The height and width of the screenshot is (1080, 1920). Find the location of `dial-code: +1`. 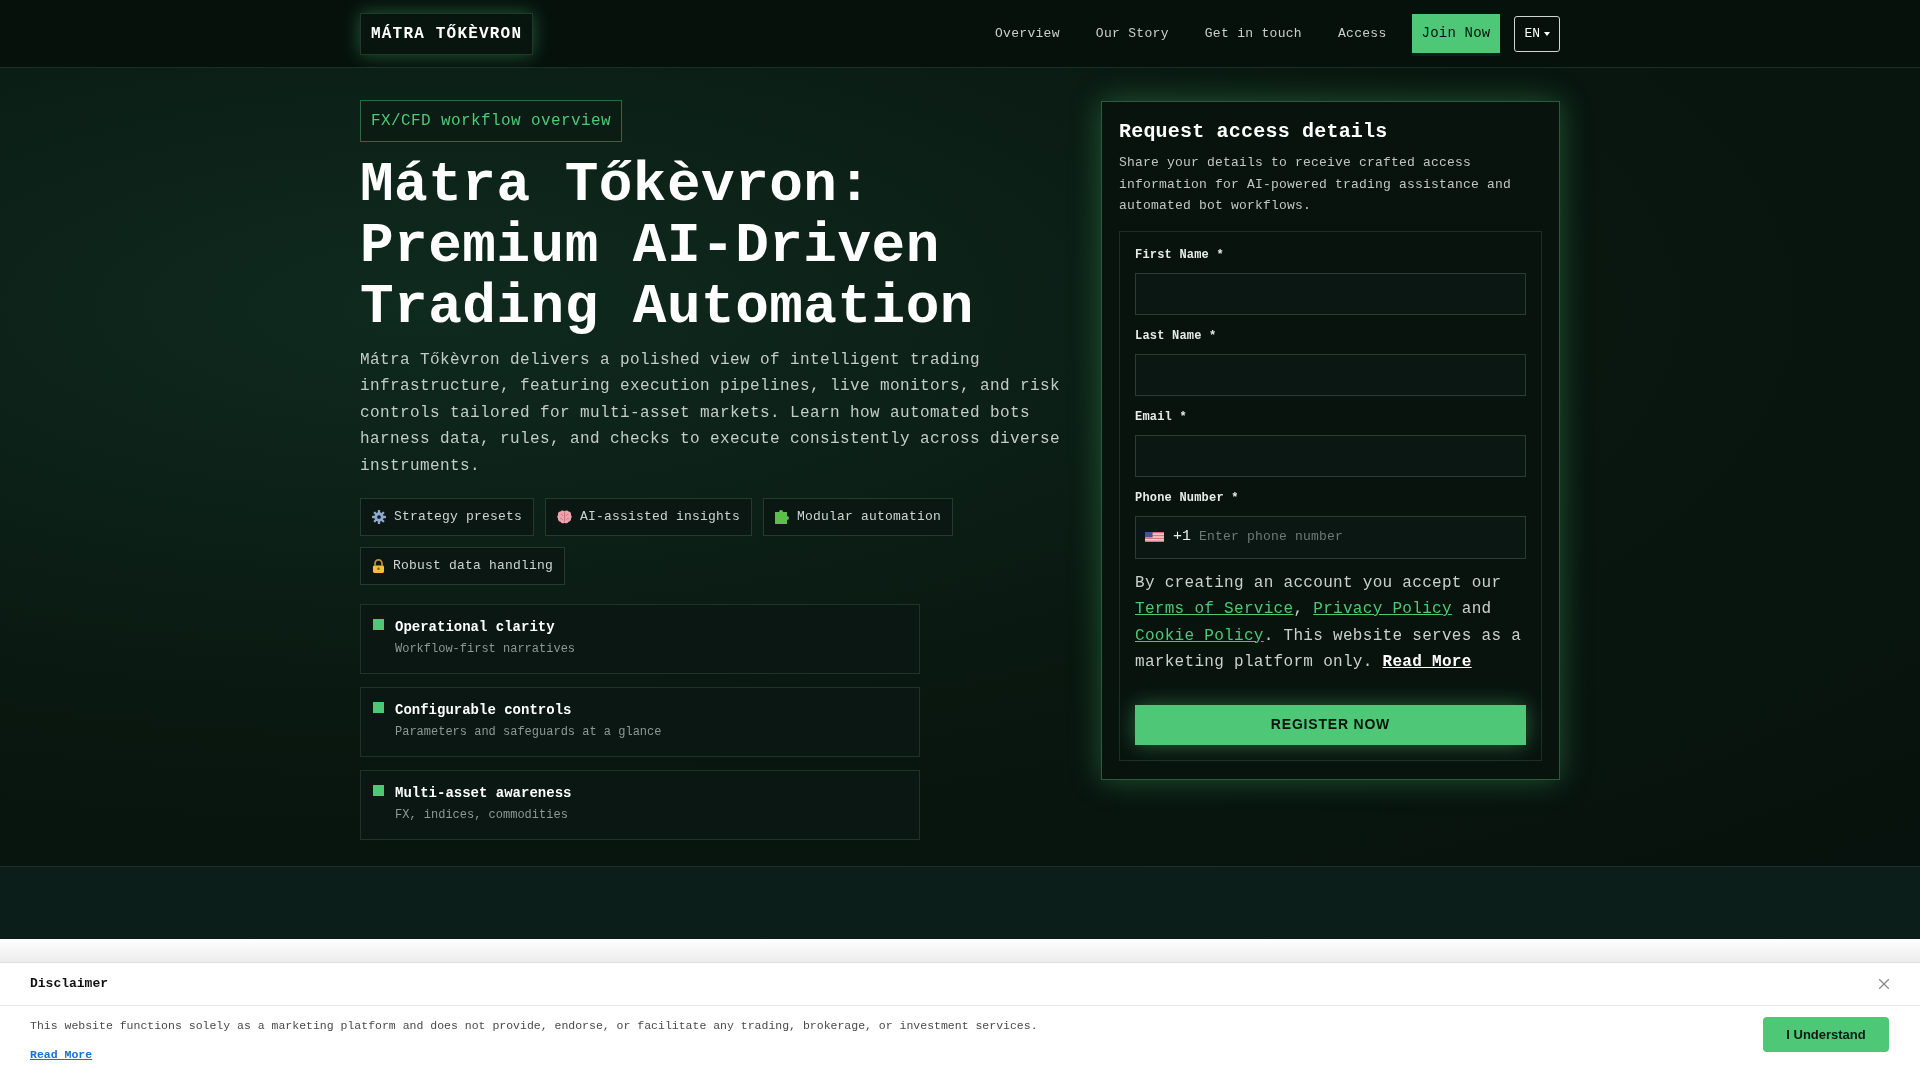

dial-code: +1 is located at coordinates (1182, 537).